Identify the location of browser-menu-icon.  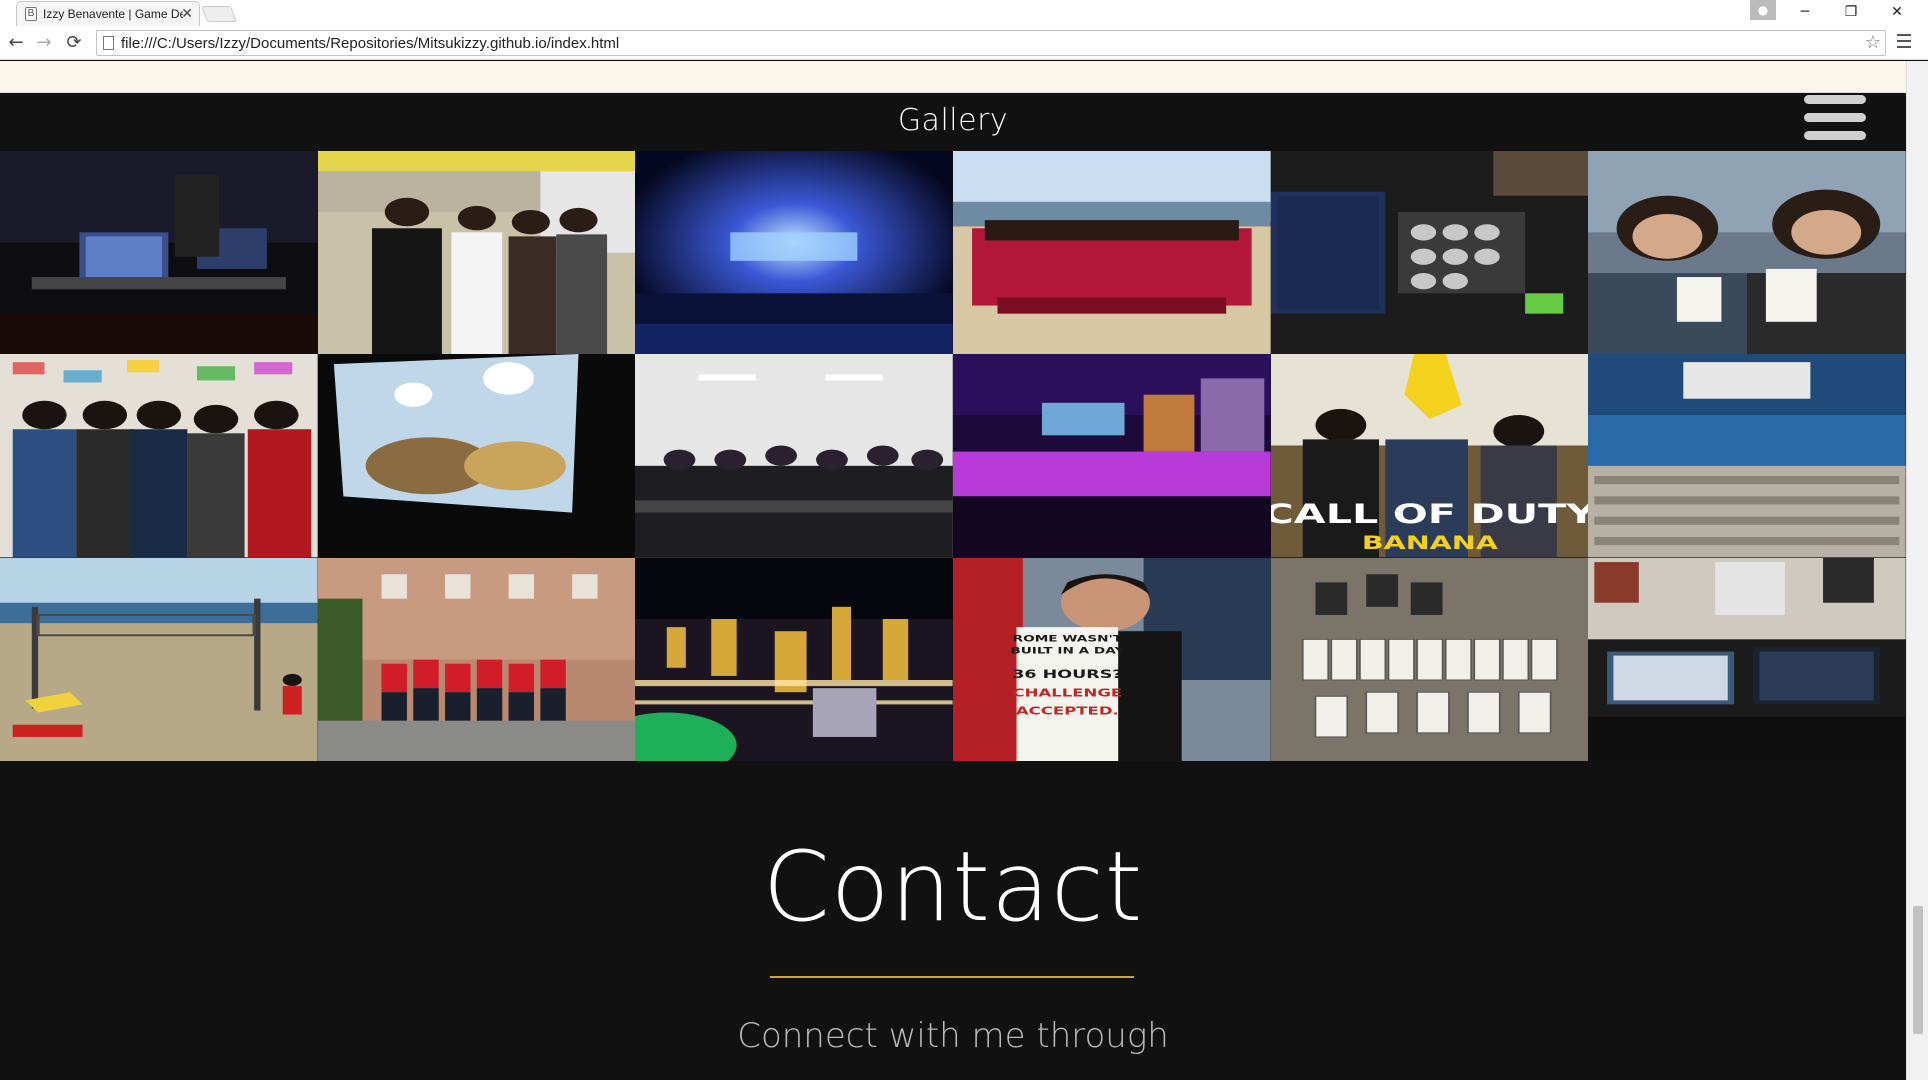
(1904, 42).